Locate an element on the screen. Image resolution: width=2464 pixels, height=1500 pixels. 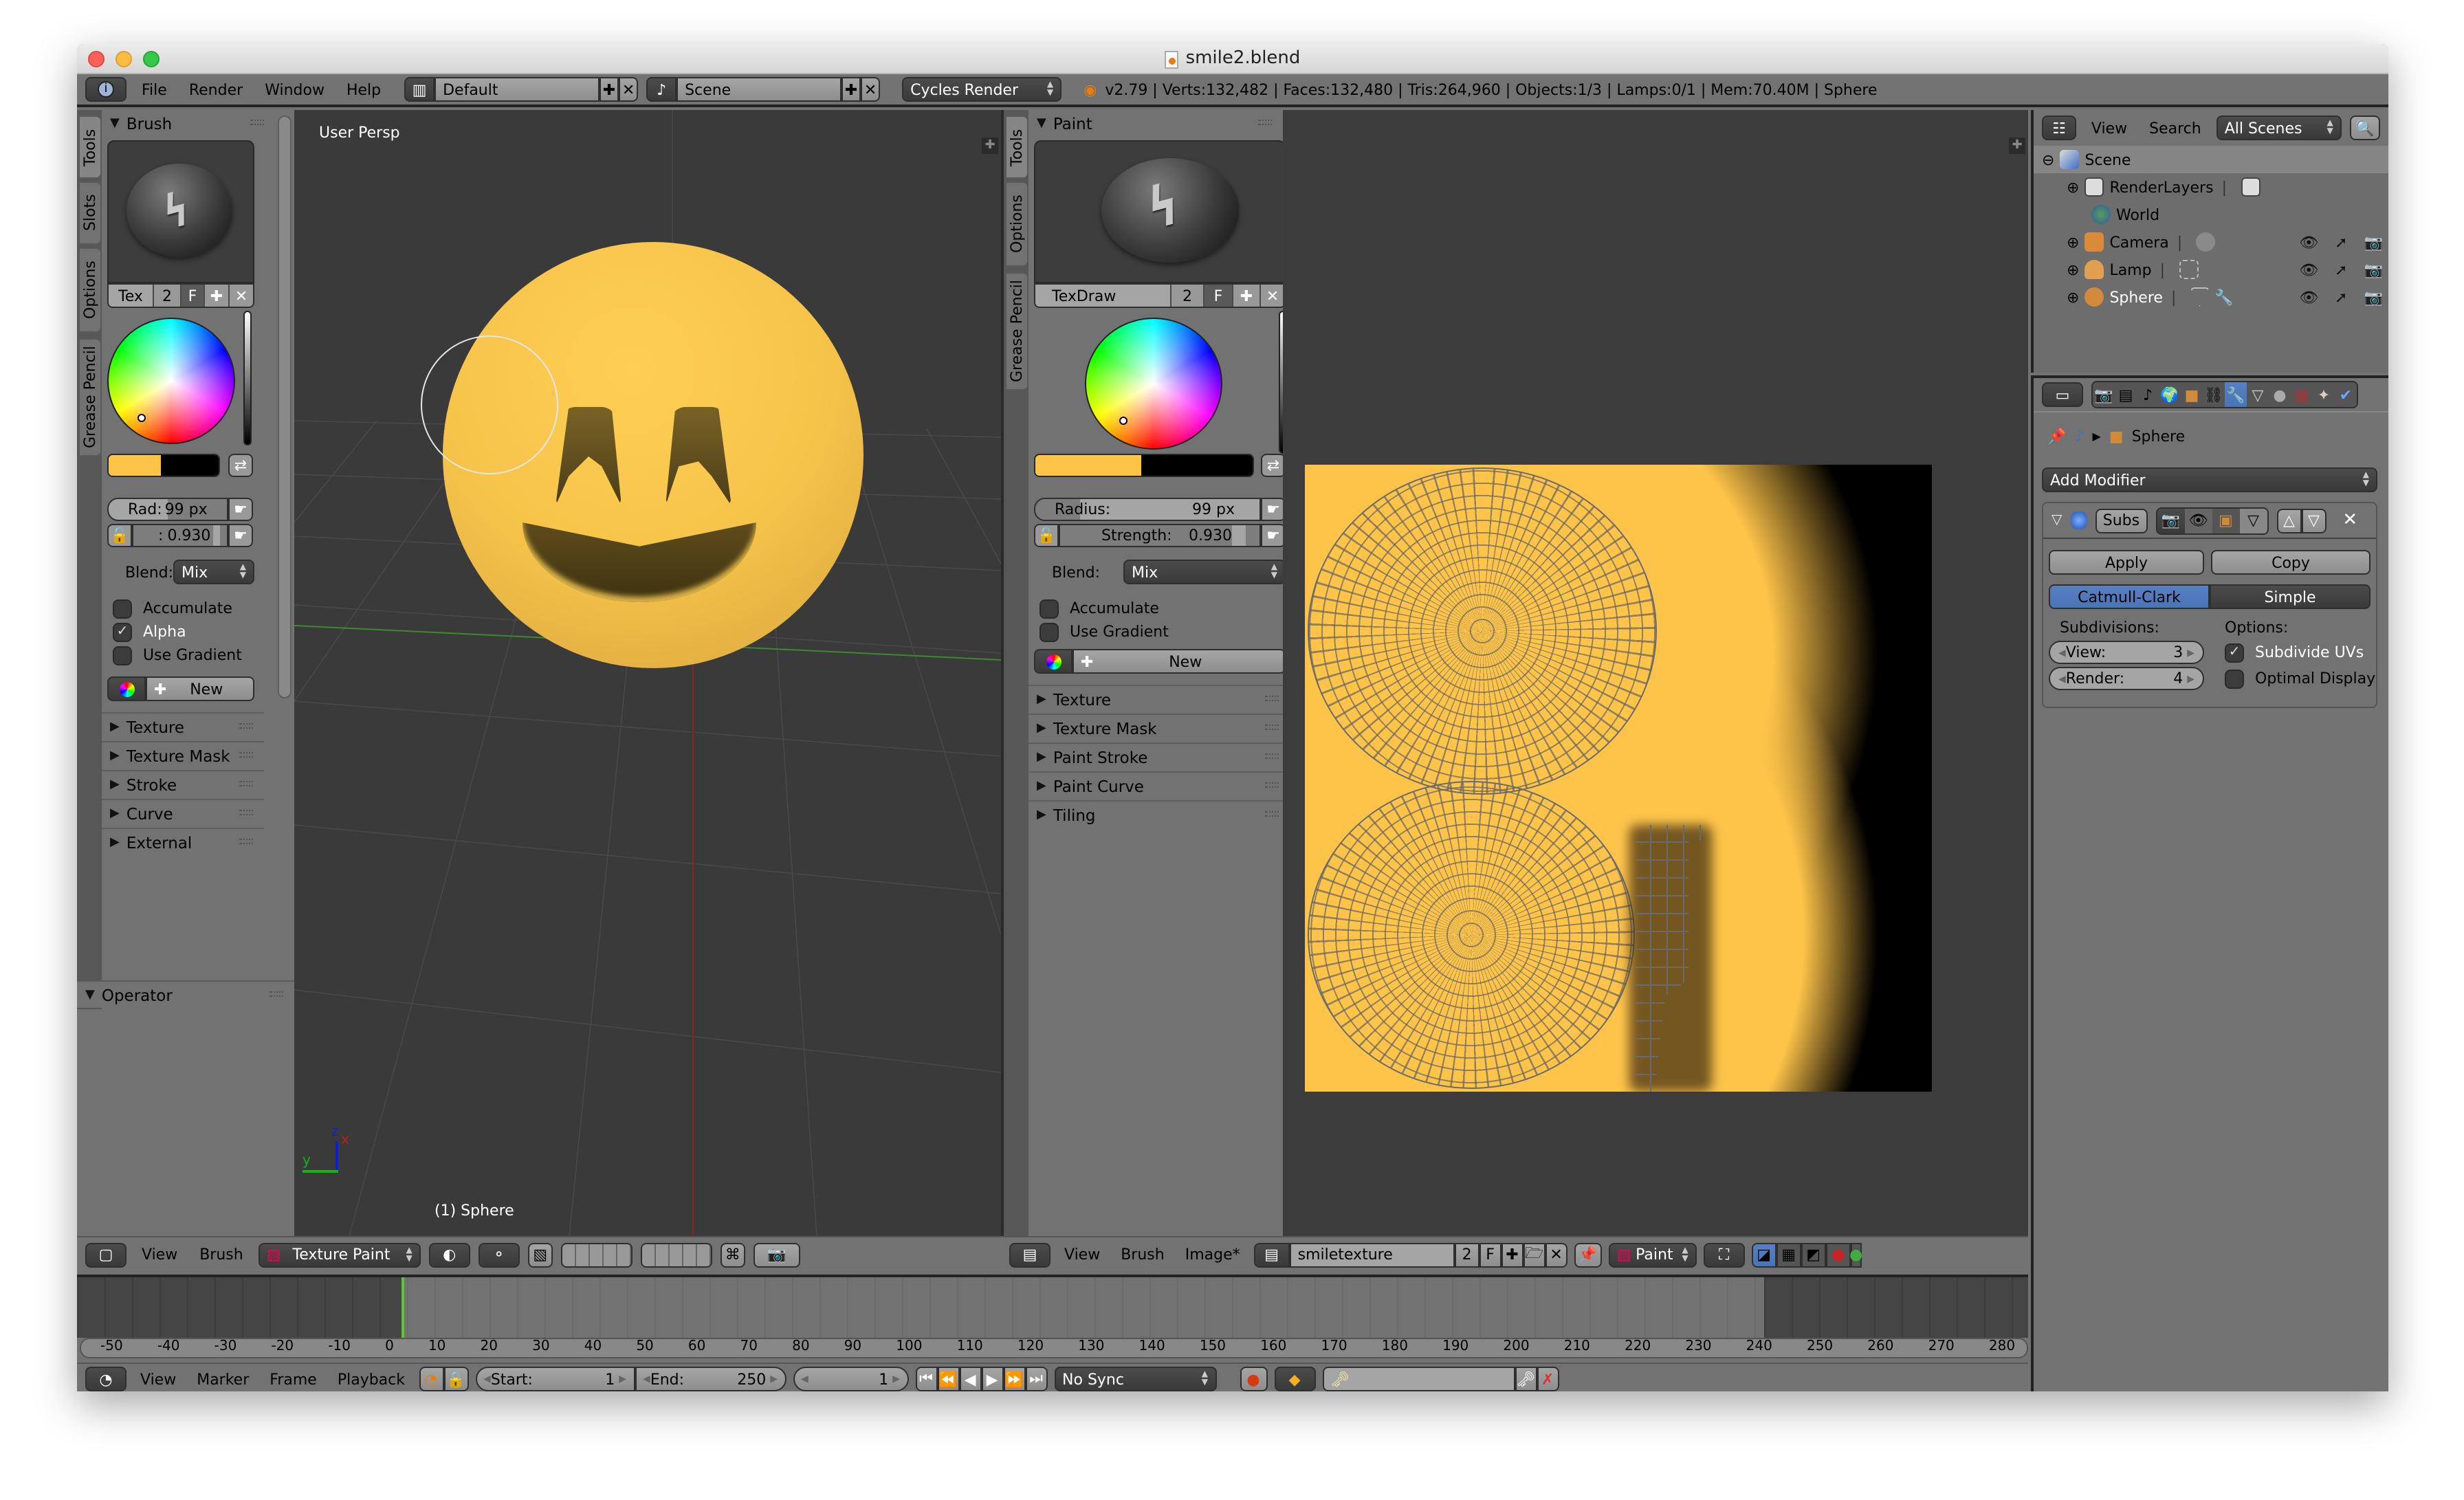
menu-render: Render is located at coordinates (216, 89).